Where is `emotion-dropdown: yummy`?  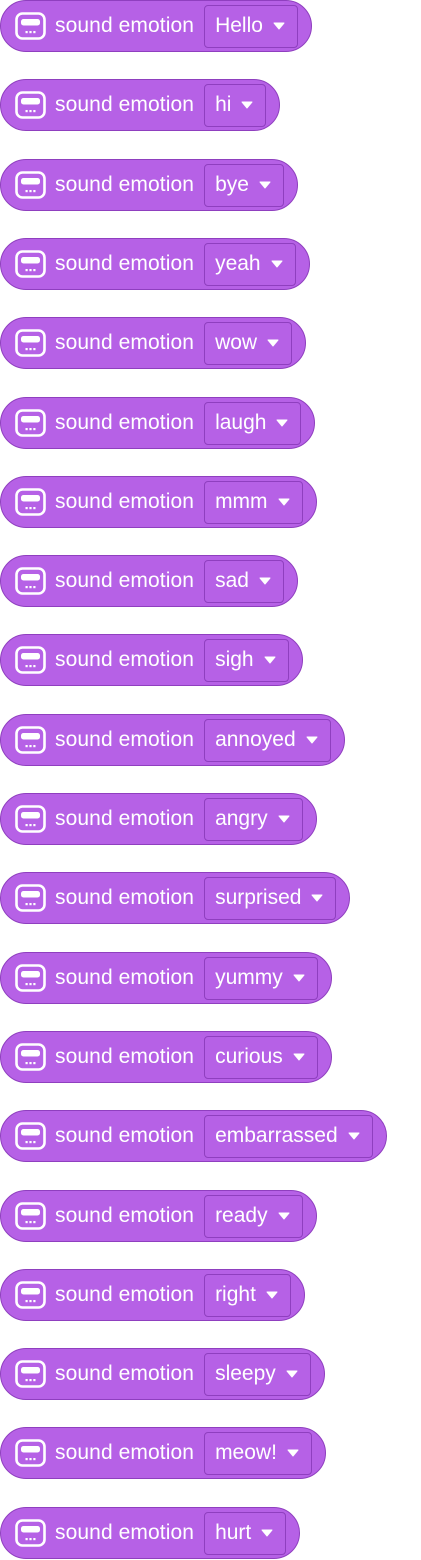
emotion-dropdown: yummy is located at coordinates (261, 978).